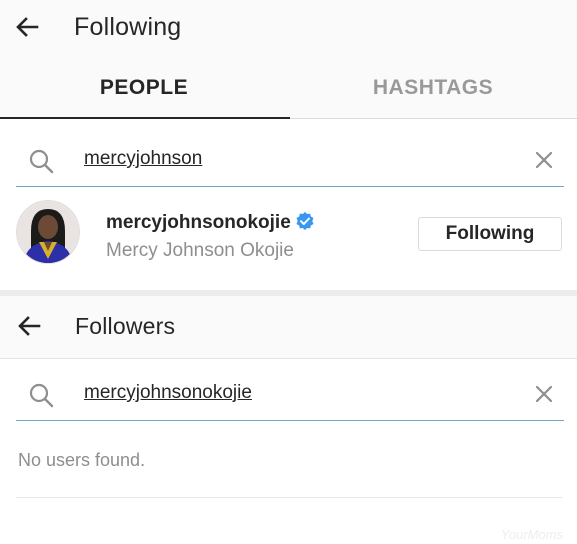  I want to click on tab-people: PEOPLE, so click(144, 88).